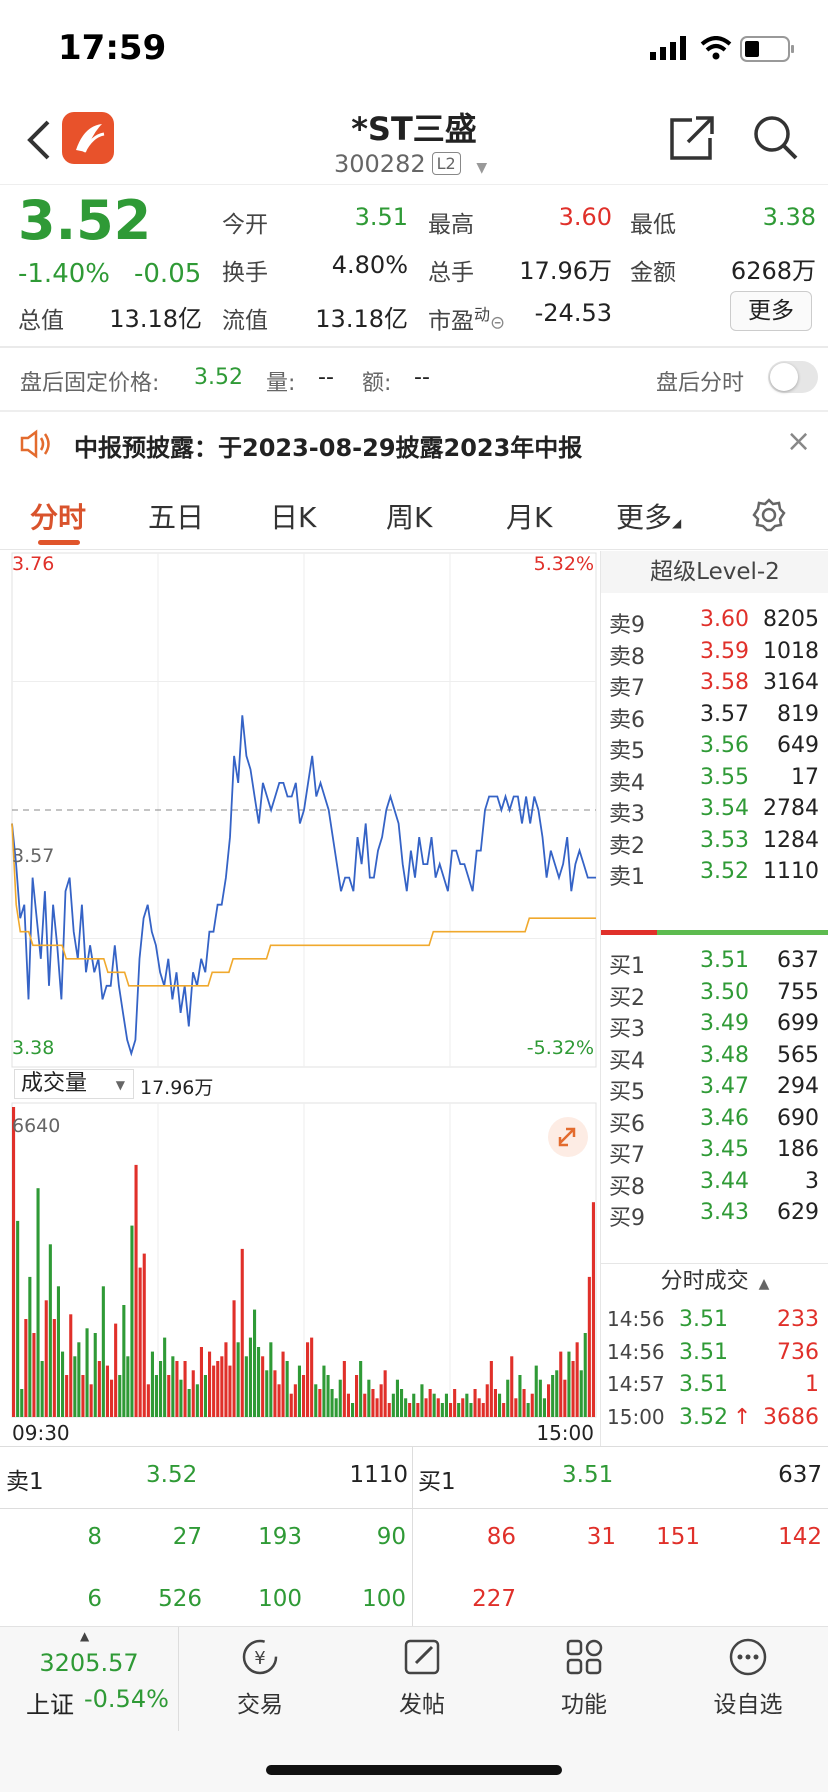  Describe the element at coordinates (584, 1678) in the screenshot. I see `tab-functions: 功能` at that location.